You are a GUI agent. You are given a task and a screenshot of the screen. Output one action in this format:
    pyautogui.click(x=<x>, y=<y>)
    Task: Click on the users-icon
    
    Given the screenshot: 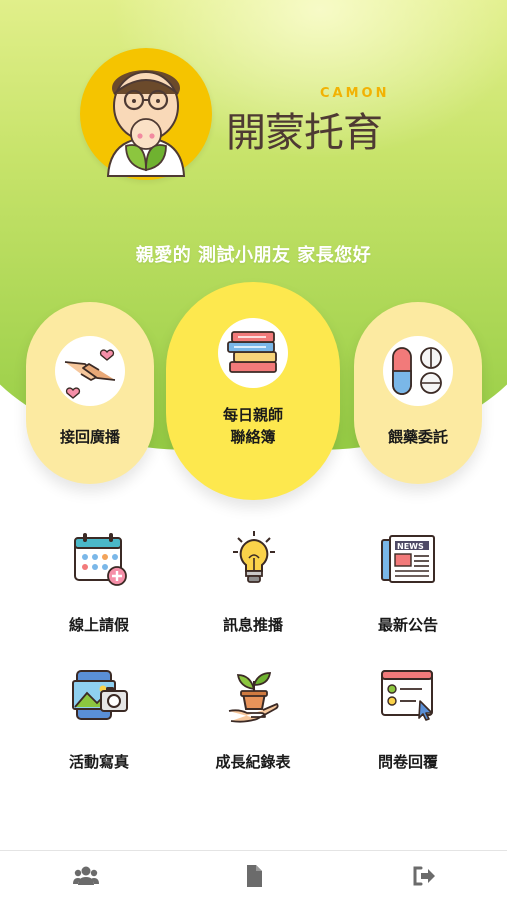 What is the action you would take?
    pyautogui.click(x=86, y=875)
    